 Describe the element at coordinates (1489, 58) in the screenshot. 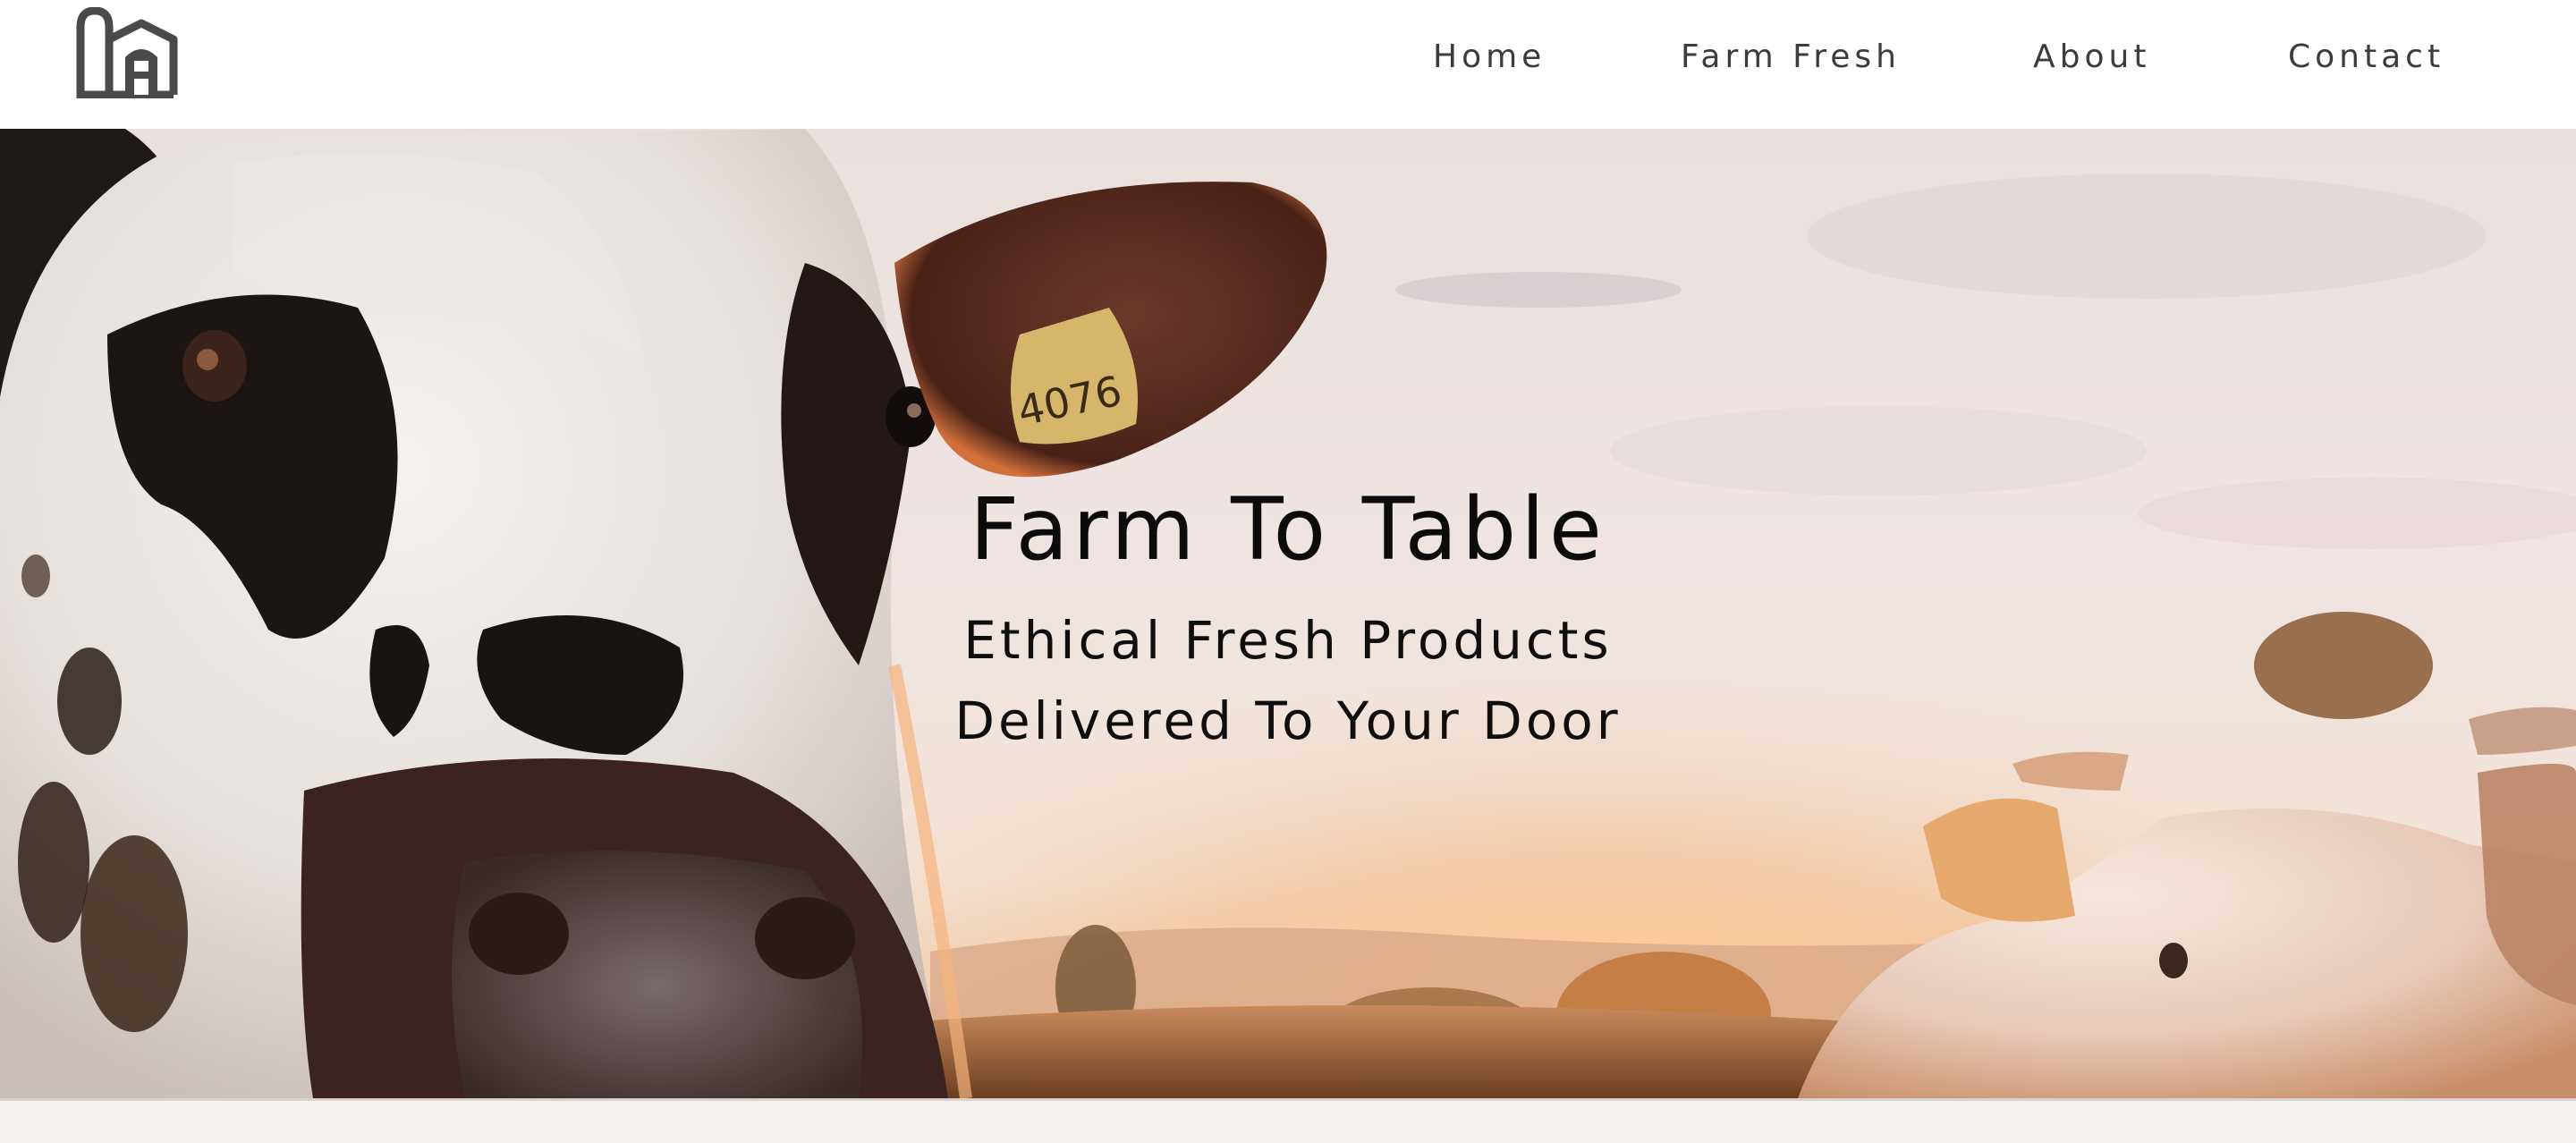

I see `nav-link-home: Home` at that location.